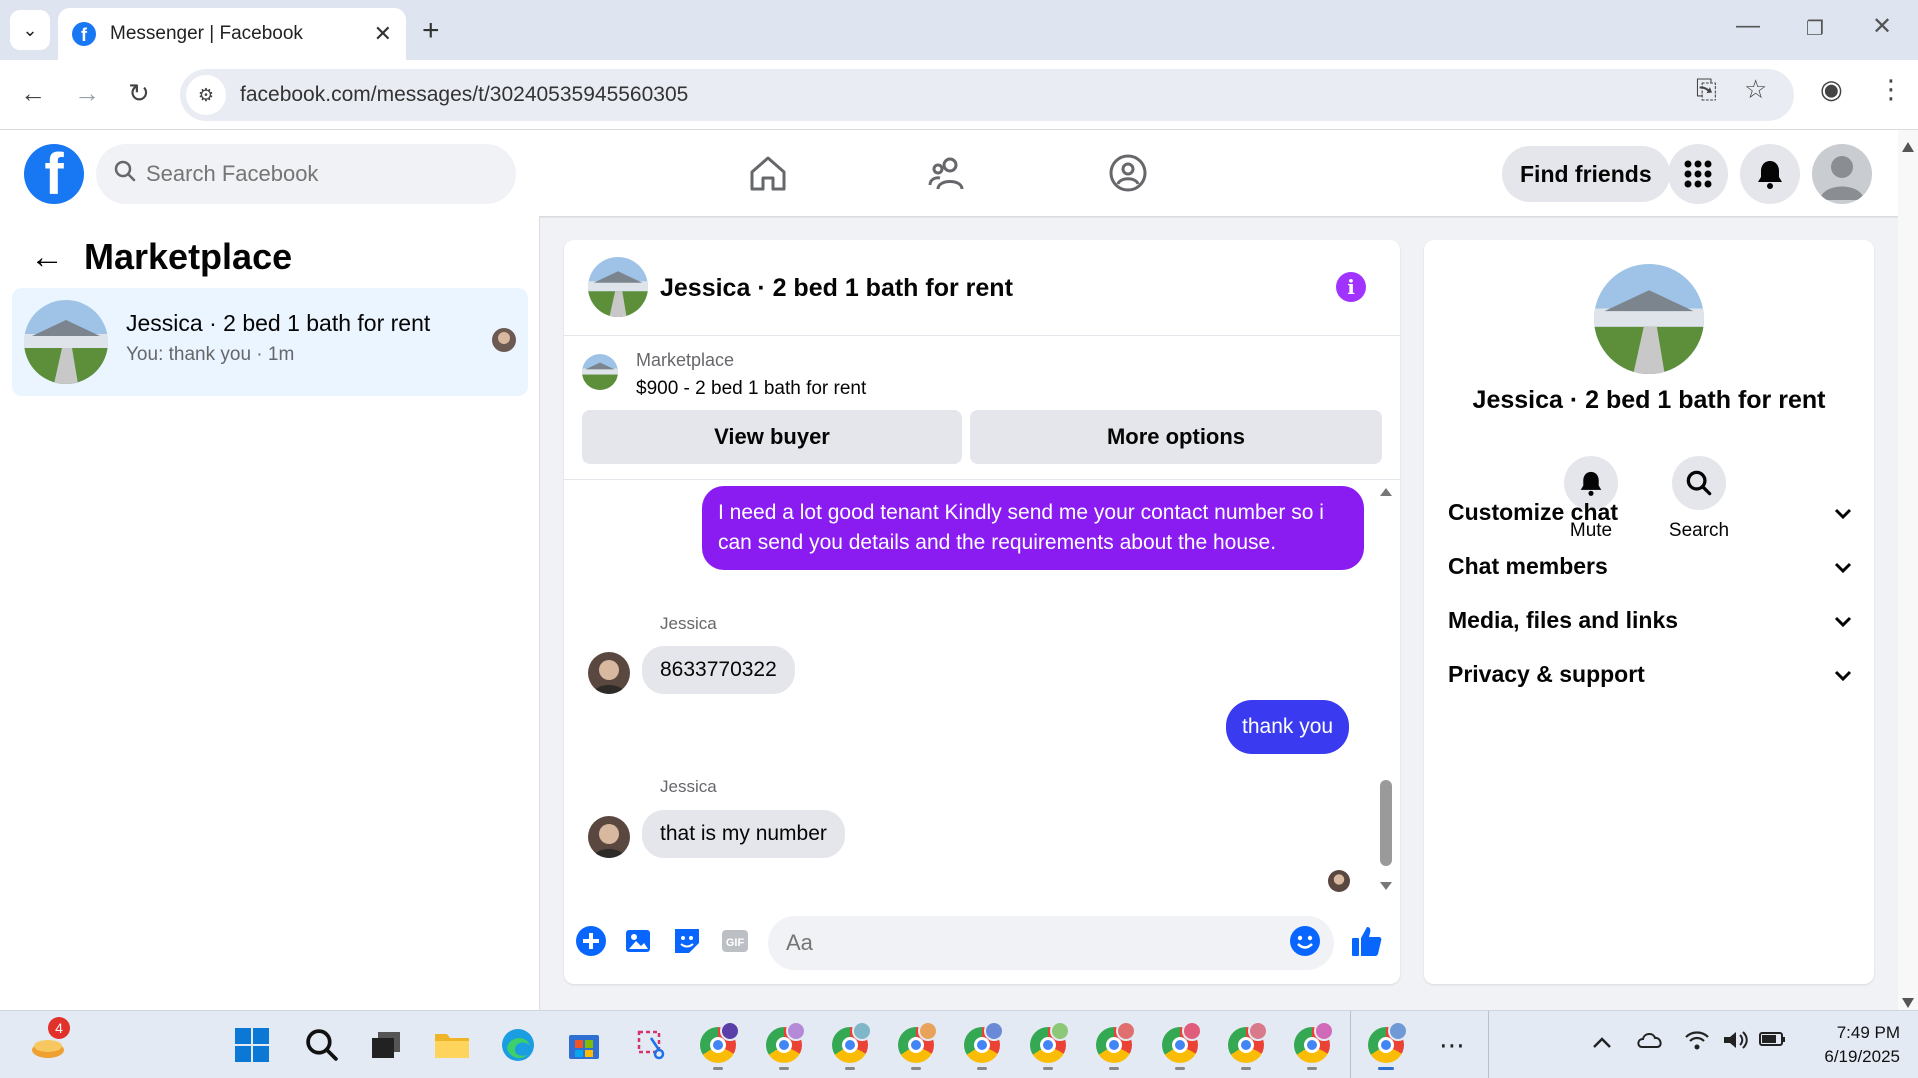  Describe the element at coordinates (47, 257) in the screenshot. I see `back-arrow-icon: ←` at that location.